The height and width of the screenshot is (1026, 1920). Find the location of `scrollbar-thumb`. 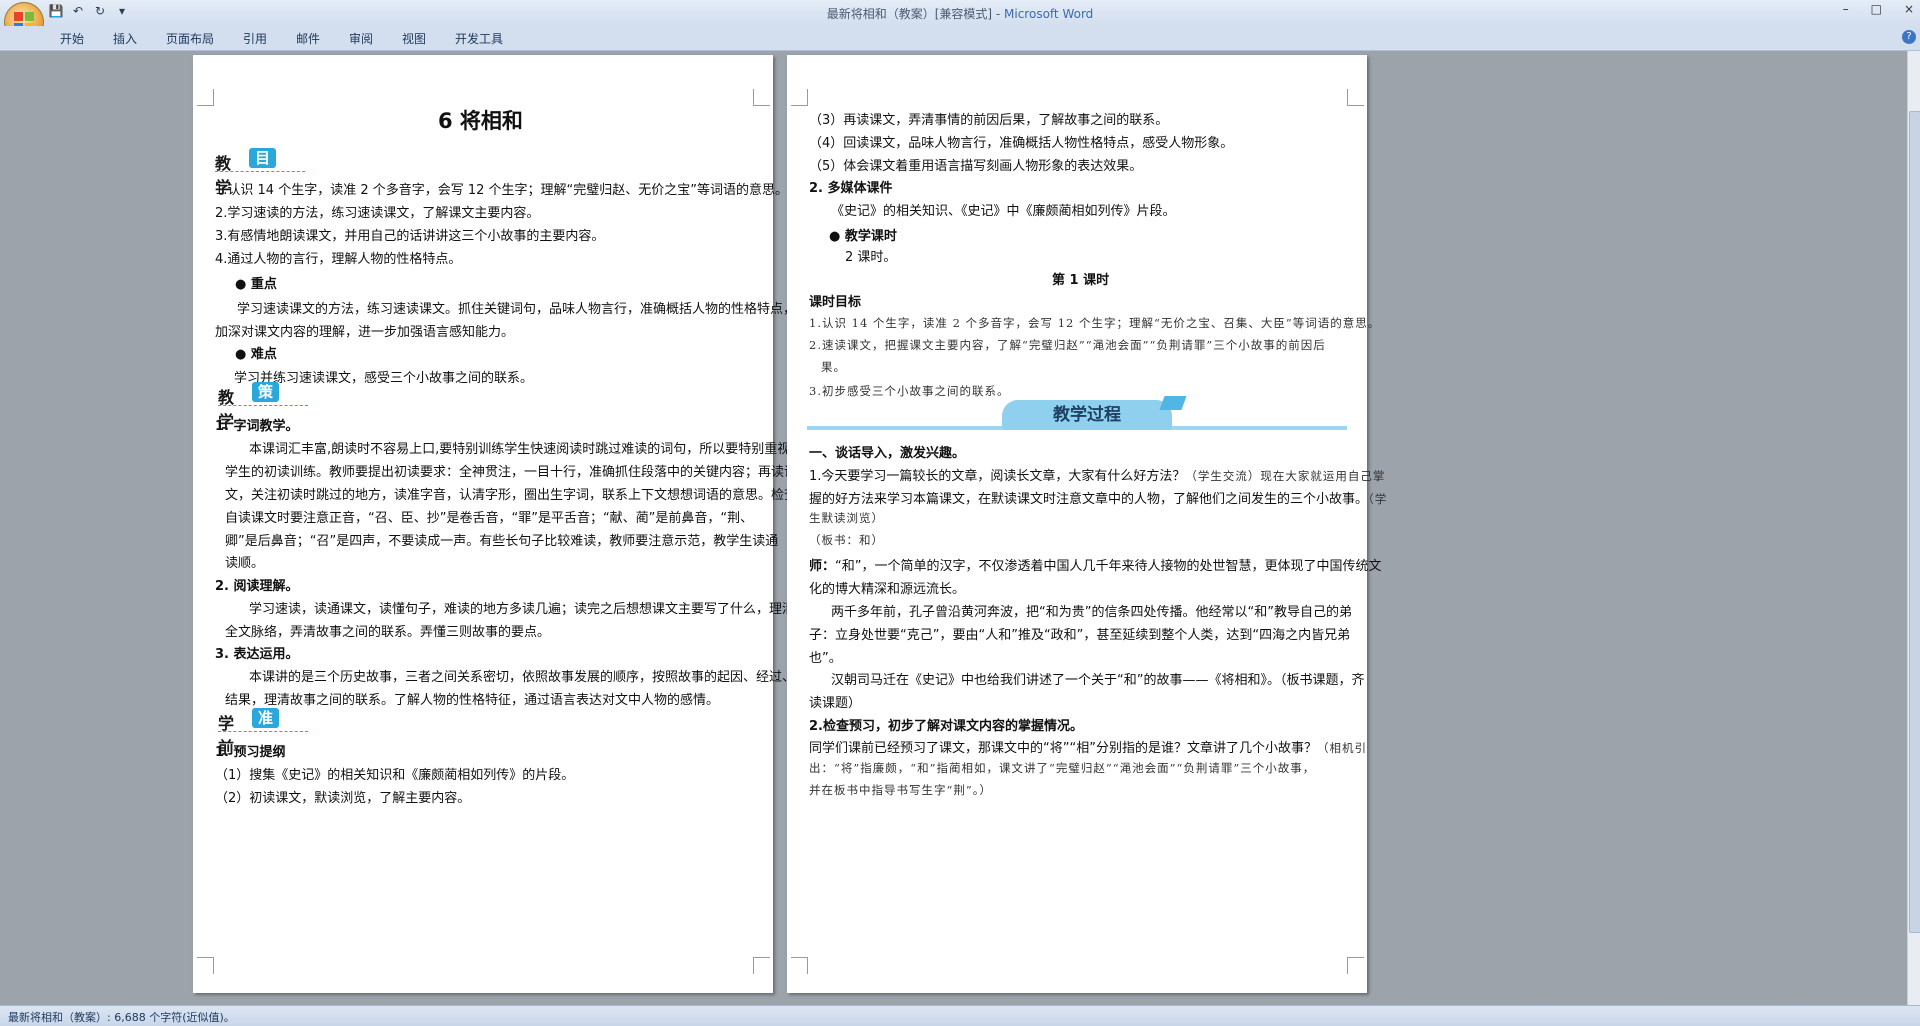

scrollbar-thumb is located at coordinates (1914, 522).